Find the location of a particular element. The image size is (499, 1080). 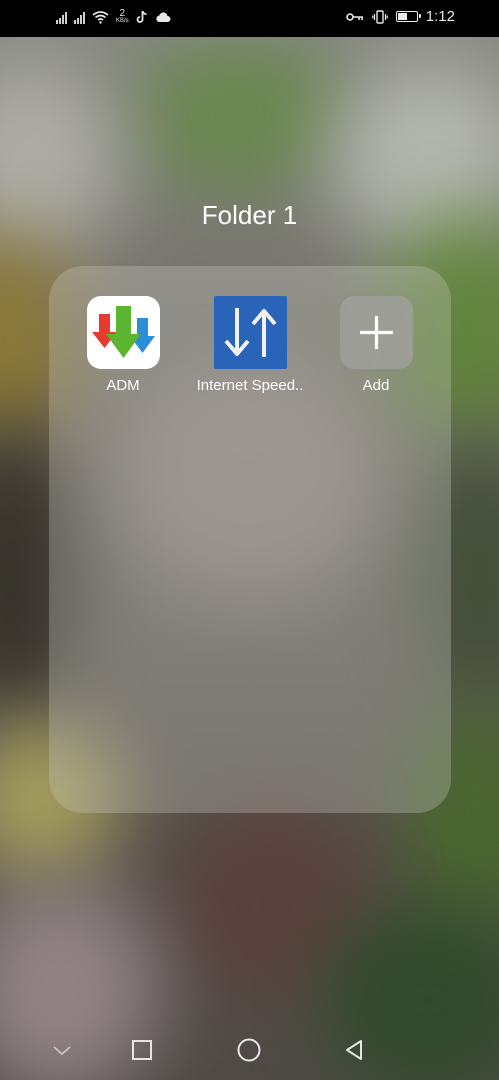

app-adm: ADM is located at coordinates (123, 345).